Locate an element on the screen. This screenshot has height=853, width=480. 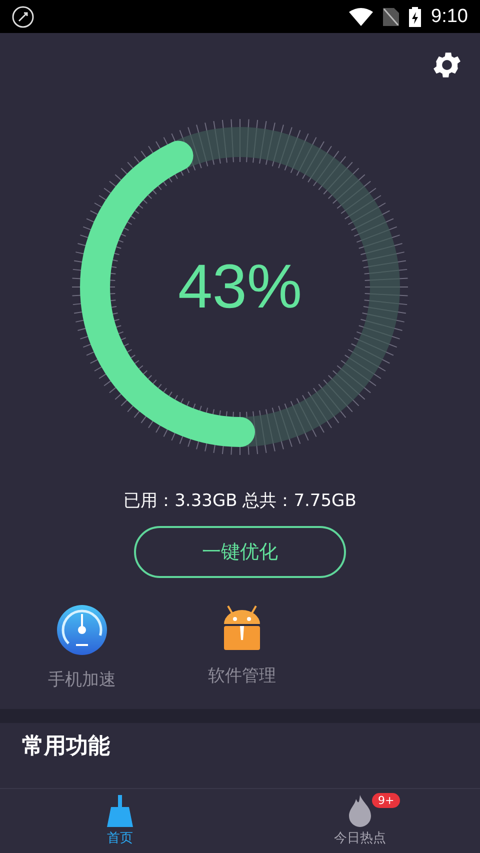
usage-percent: 43% is located at coordinates (240, 287).